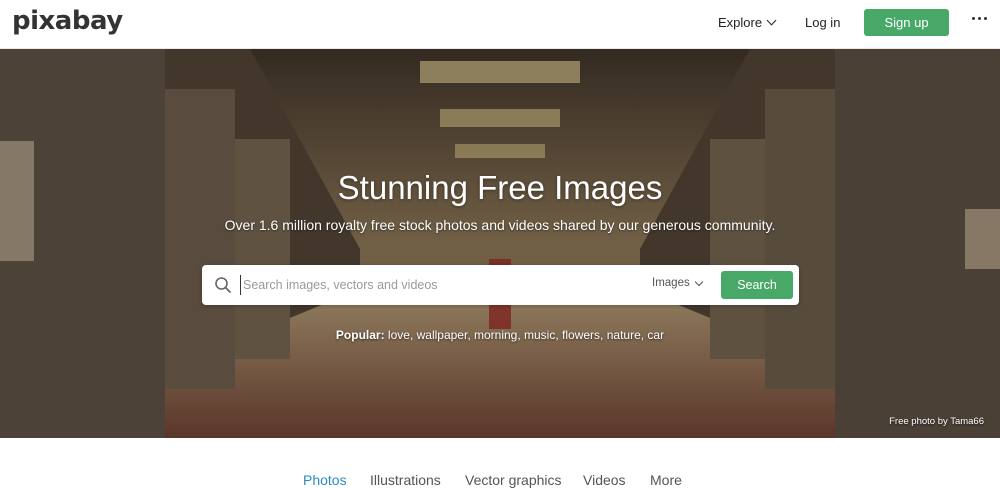  What do you see at coordinates (936, 421) in the screenshot?
I see `photo-credit-link: Free photo by Tama66` at bounding box center [936, 421].